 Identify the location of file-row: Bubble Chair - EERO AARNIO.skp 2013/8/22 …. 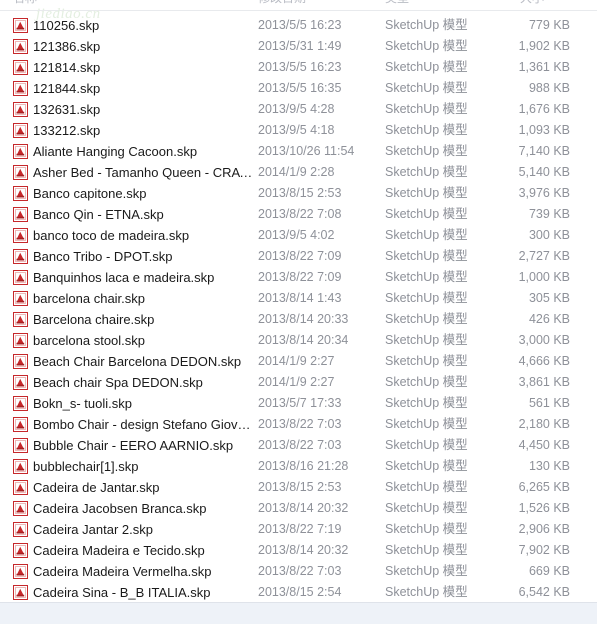
(298, 445).